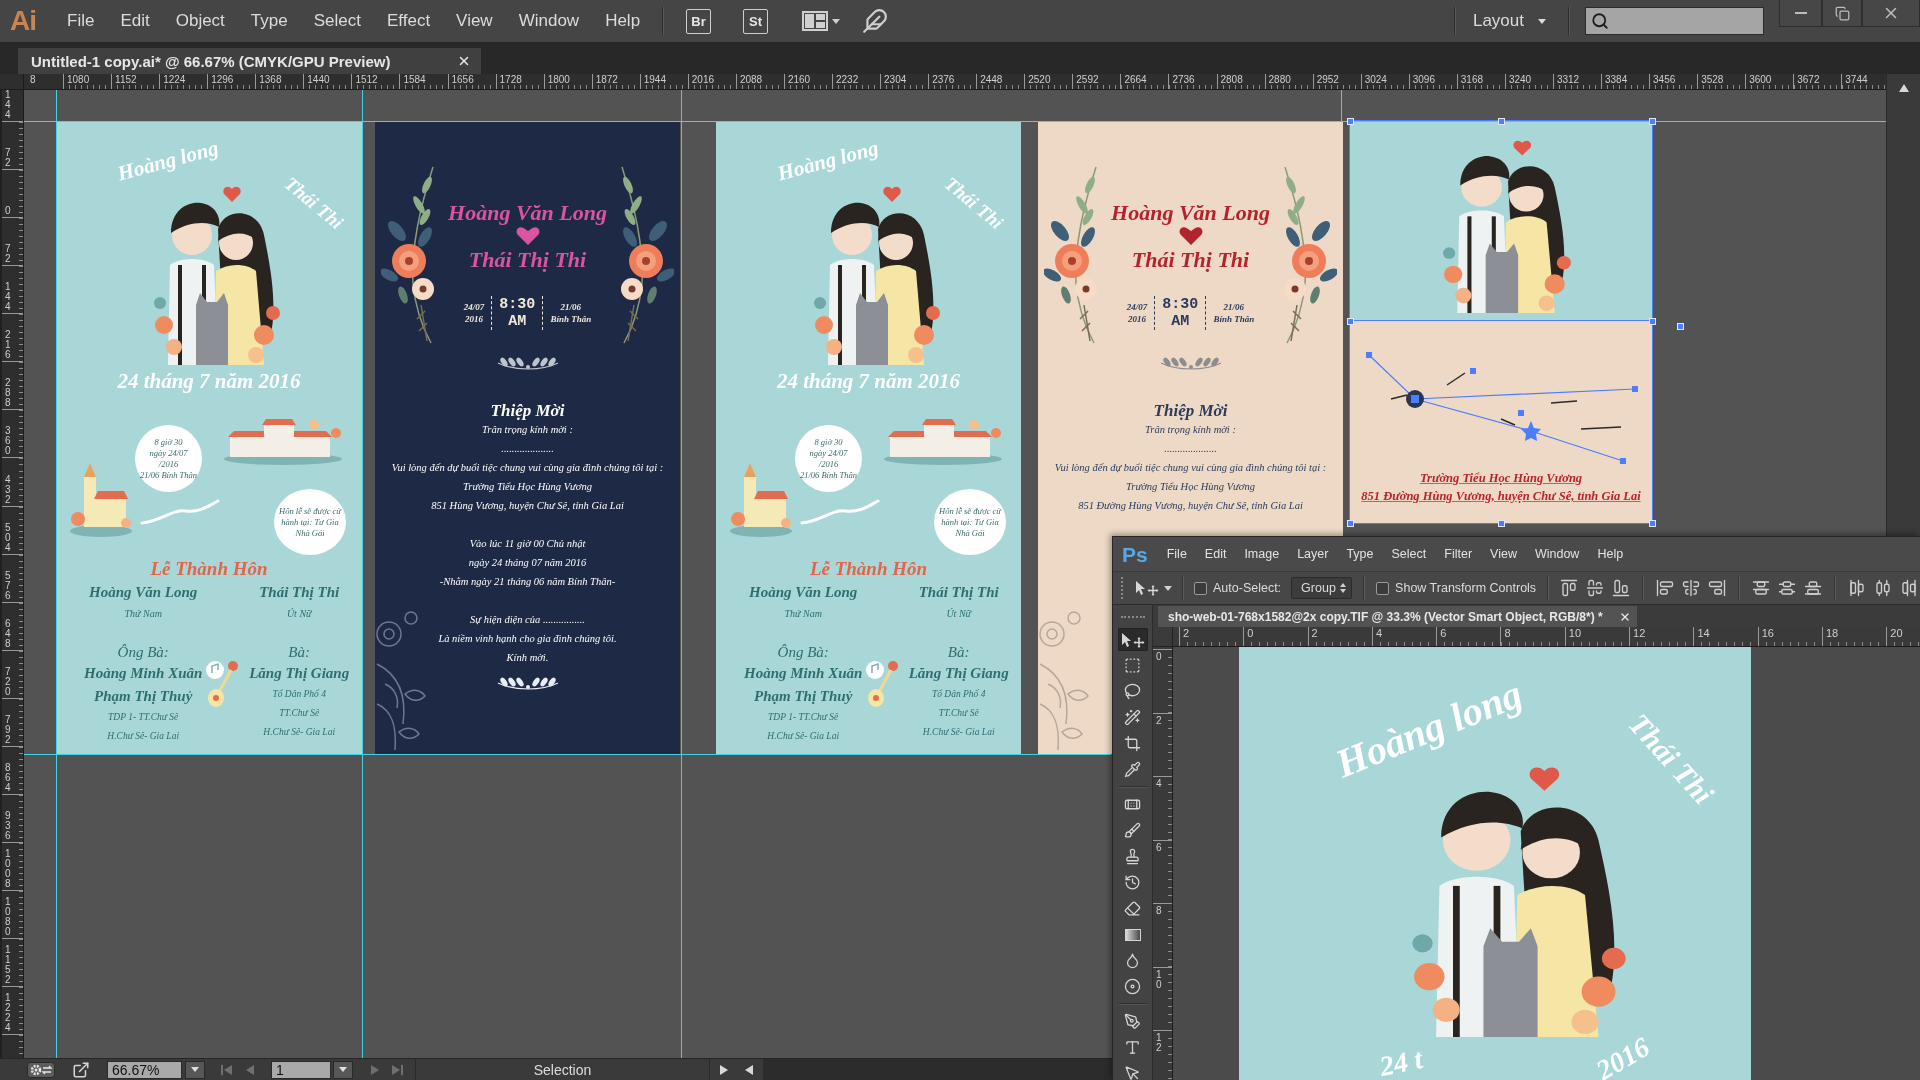  What do you see at coordinates (8, 1013) in the screenshot?
I see `ruler-label: 1224` at bounding box center [8, 1013].